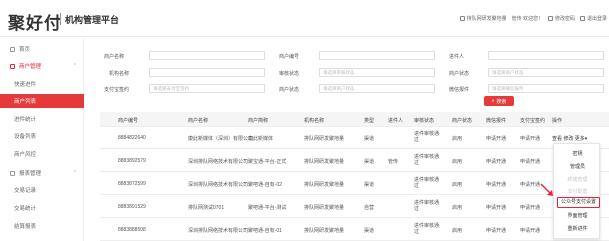 The image size is (609, 241). What do you see at coordinates (527, 19) in the screenshot?
I see `welcome-text: 管传 欢迎您！` at bounding box center [527, 19].